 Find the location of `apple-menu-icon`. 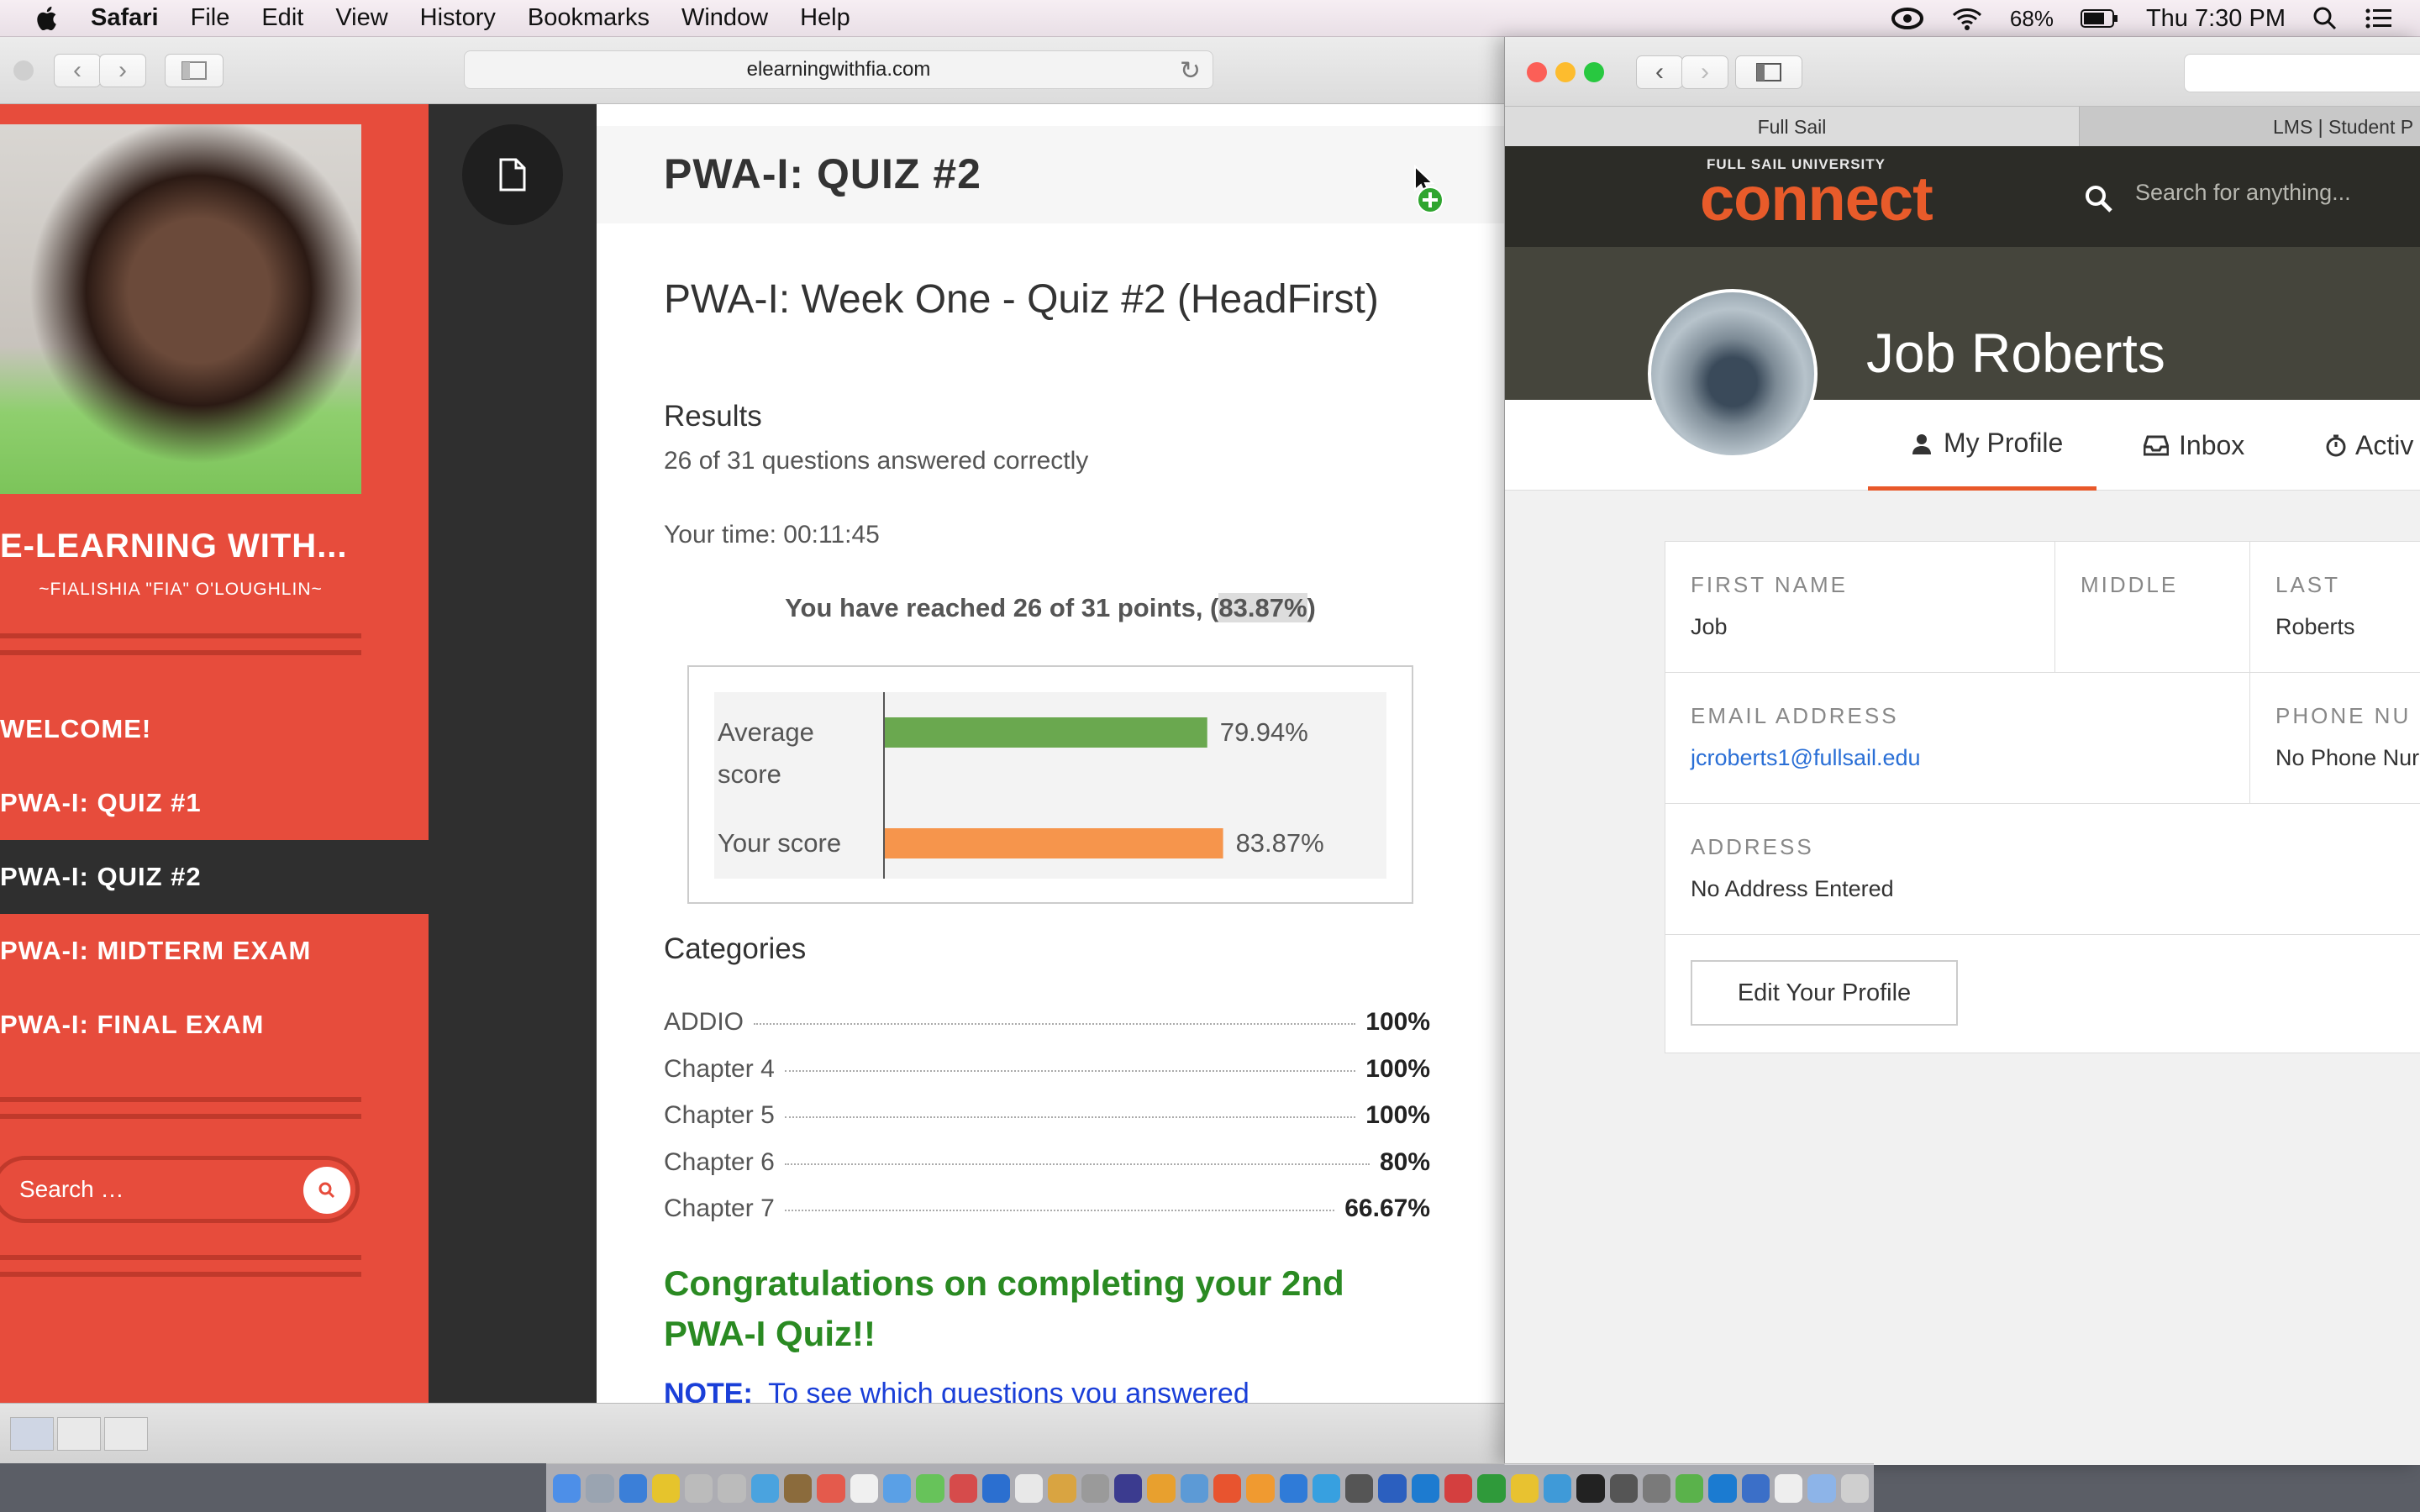

apple-menu-icon is located at coordinates (48, 18).